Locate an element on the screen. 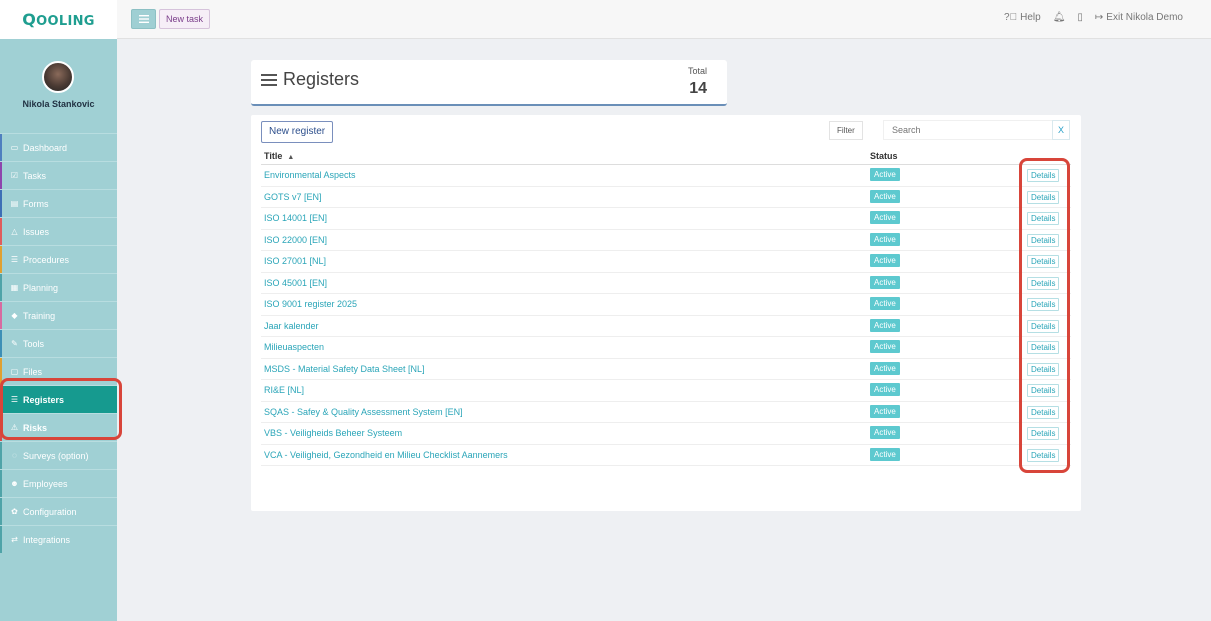 This screenshot has width=1211, height=621. sidebar-item-label: Dashboard is located at coordinates (45, 147).